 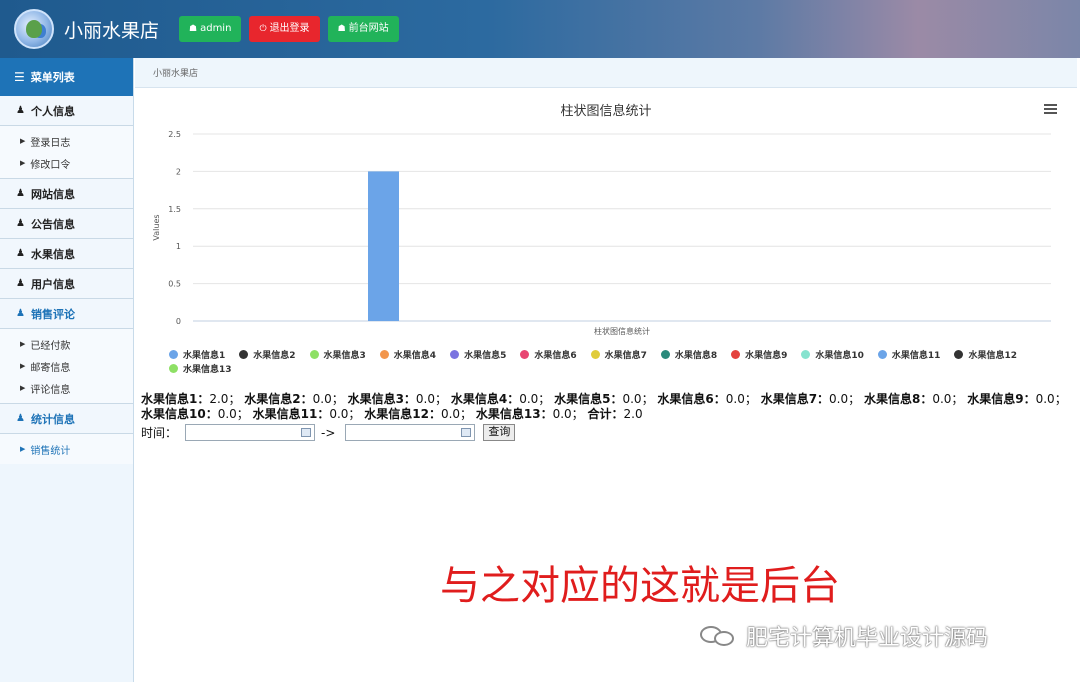 I want to click on sidebar-section-fruit: ♟ 水果信息, so click(x=66, y=254).